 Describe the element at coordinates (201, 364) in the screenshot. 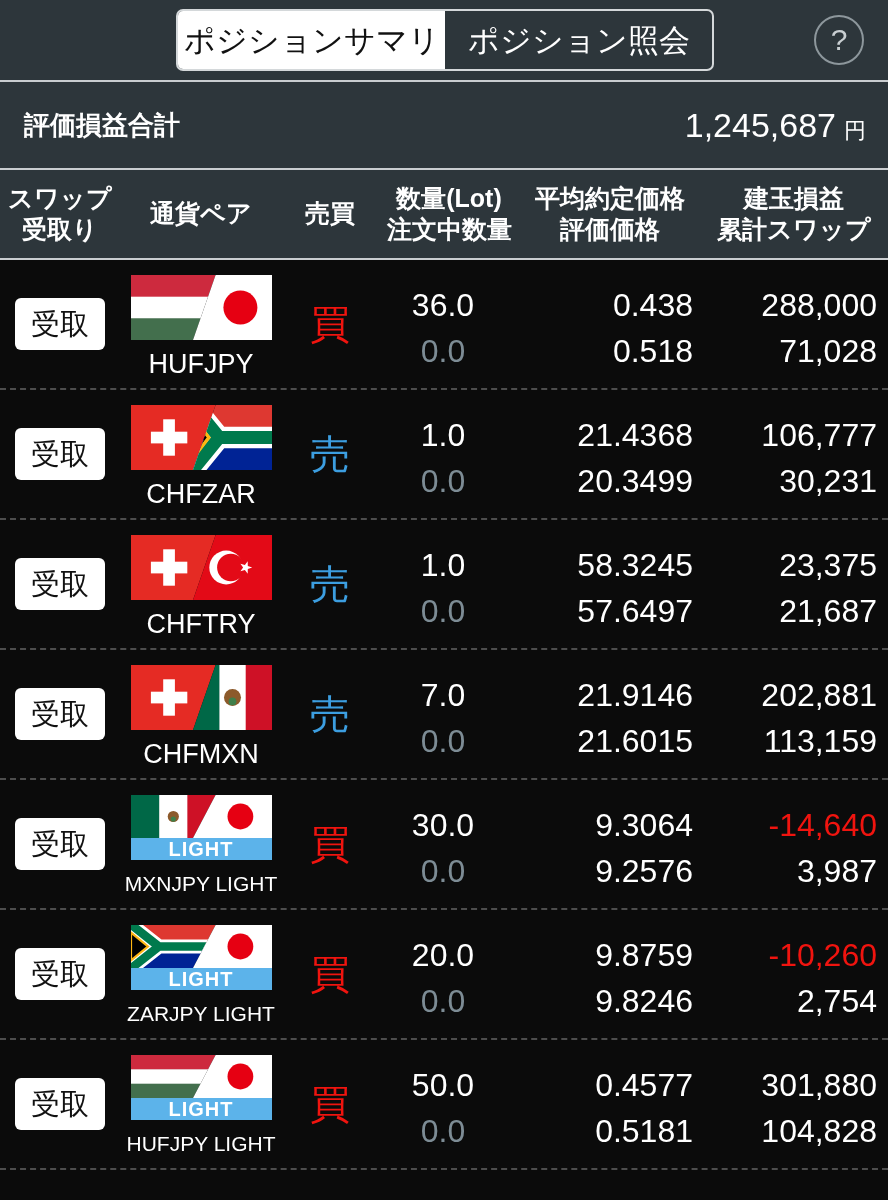

I see `currency-pair-name: HUFJPY` at that location.